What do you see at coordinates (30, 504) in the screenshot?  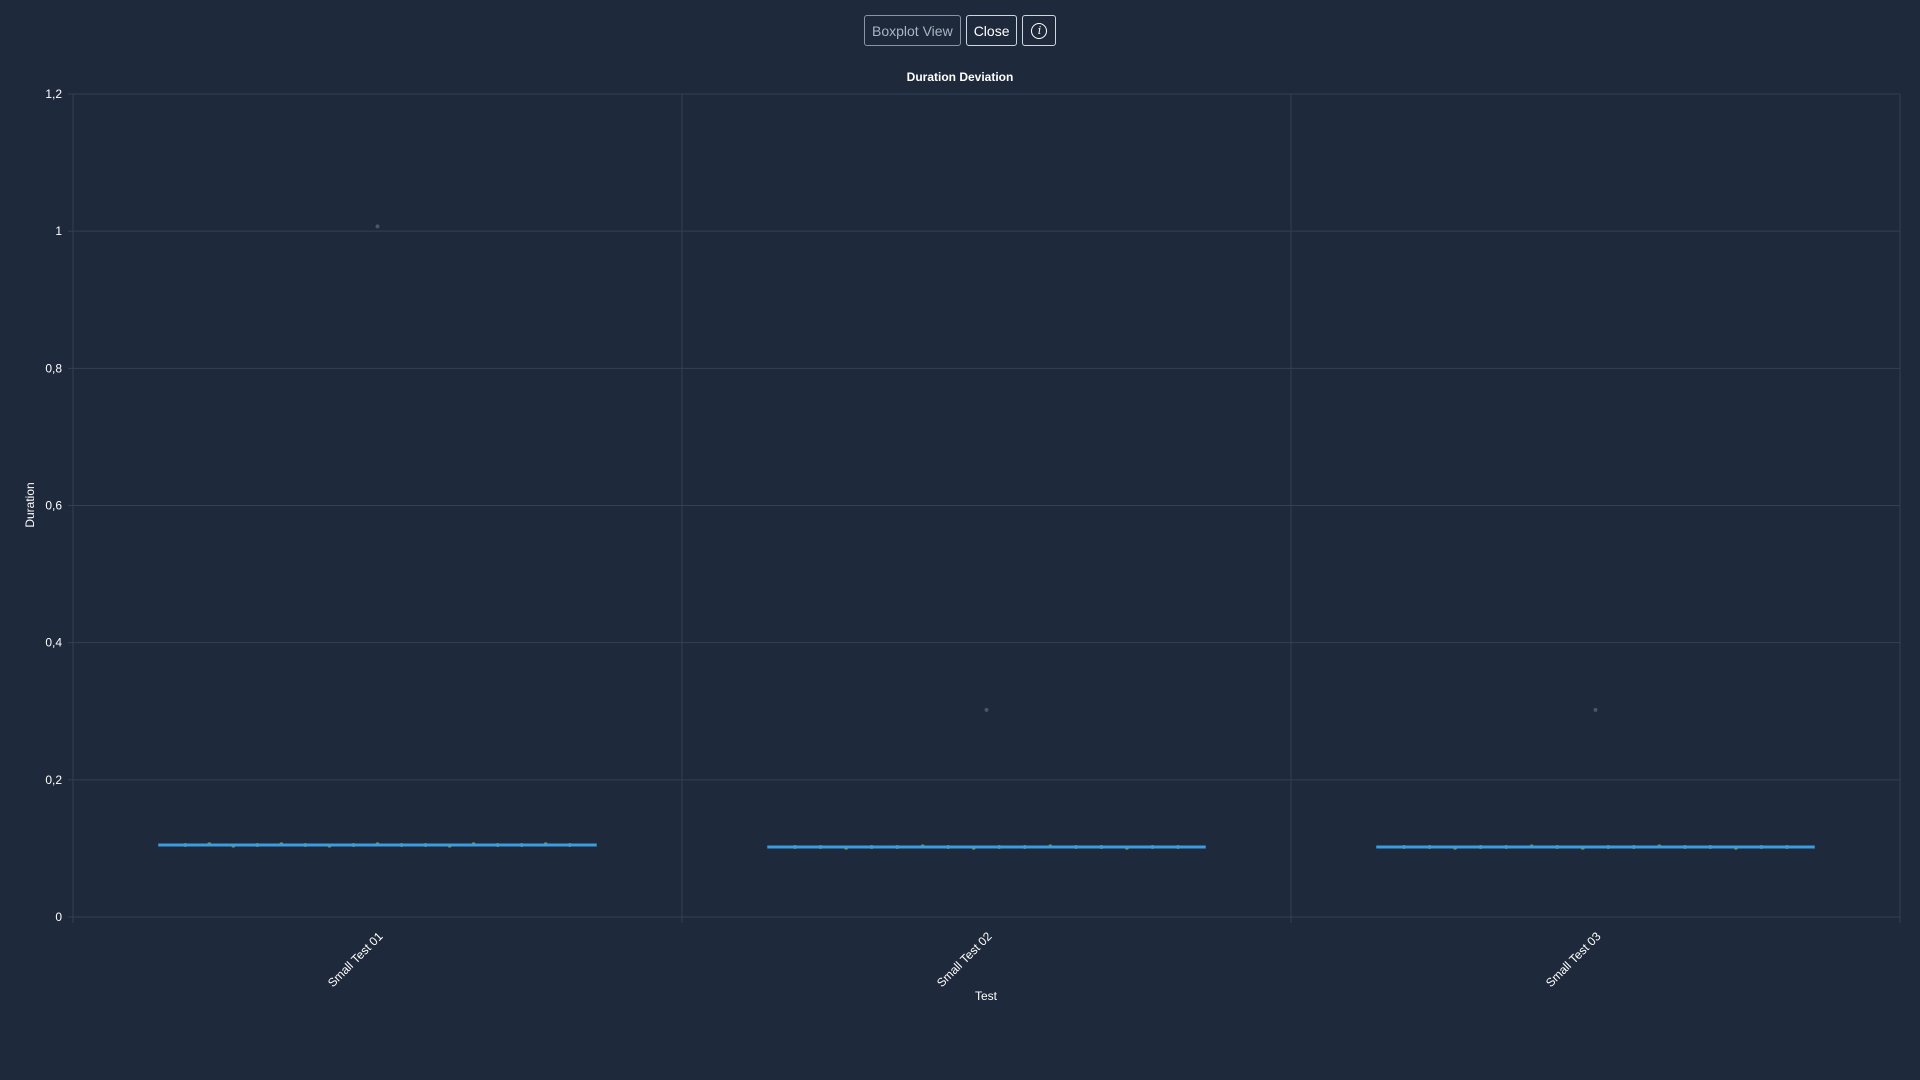 I see `y-axis-label: Duration` at bounding box center [30, 504].